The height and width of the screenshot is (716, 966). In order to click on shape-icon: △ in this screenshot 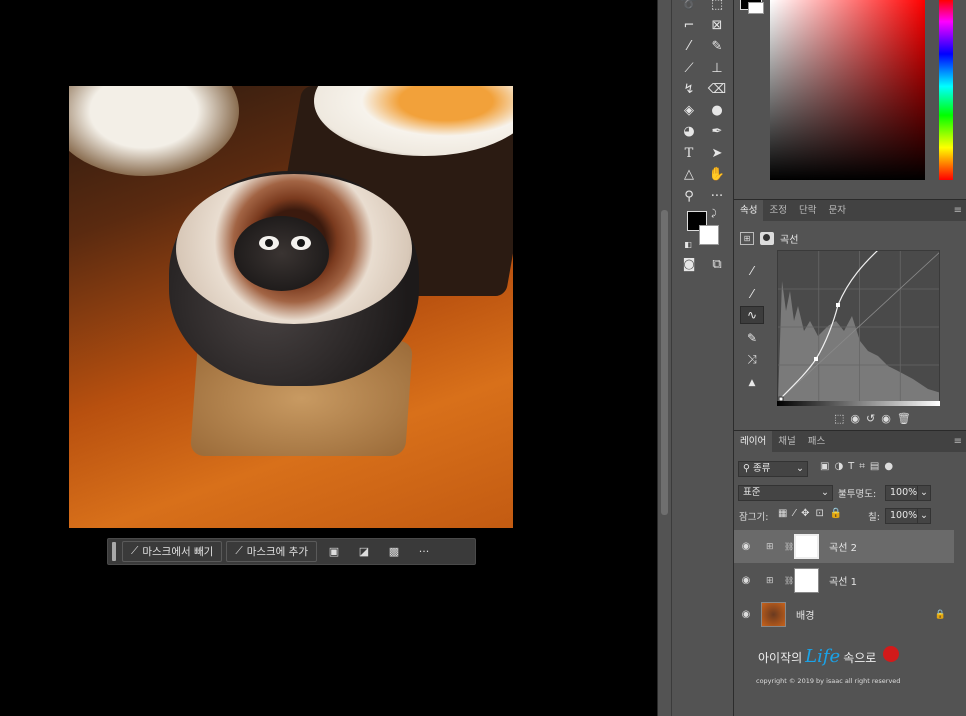, I will do `click(689, 174)`.